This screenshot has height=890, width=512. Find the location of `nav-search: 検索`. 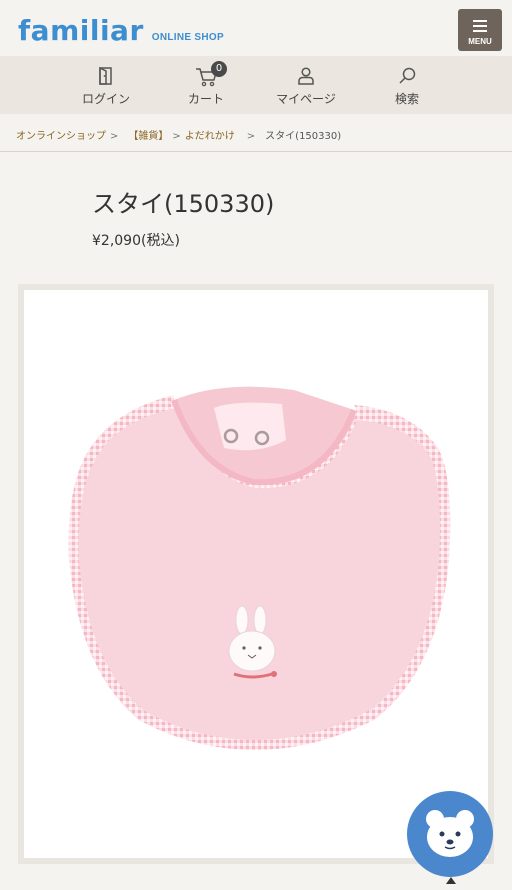

nav-search: 検索 is located at coordinates (407, 85).